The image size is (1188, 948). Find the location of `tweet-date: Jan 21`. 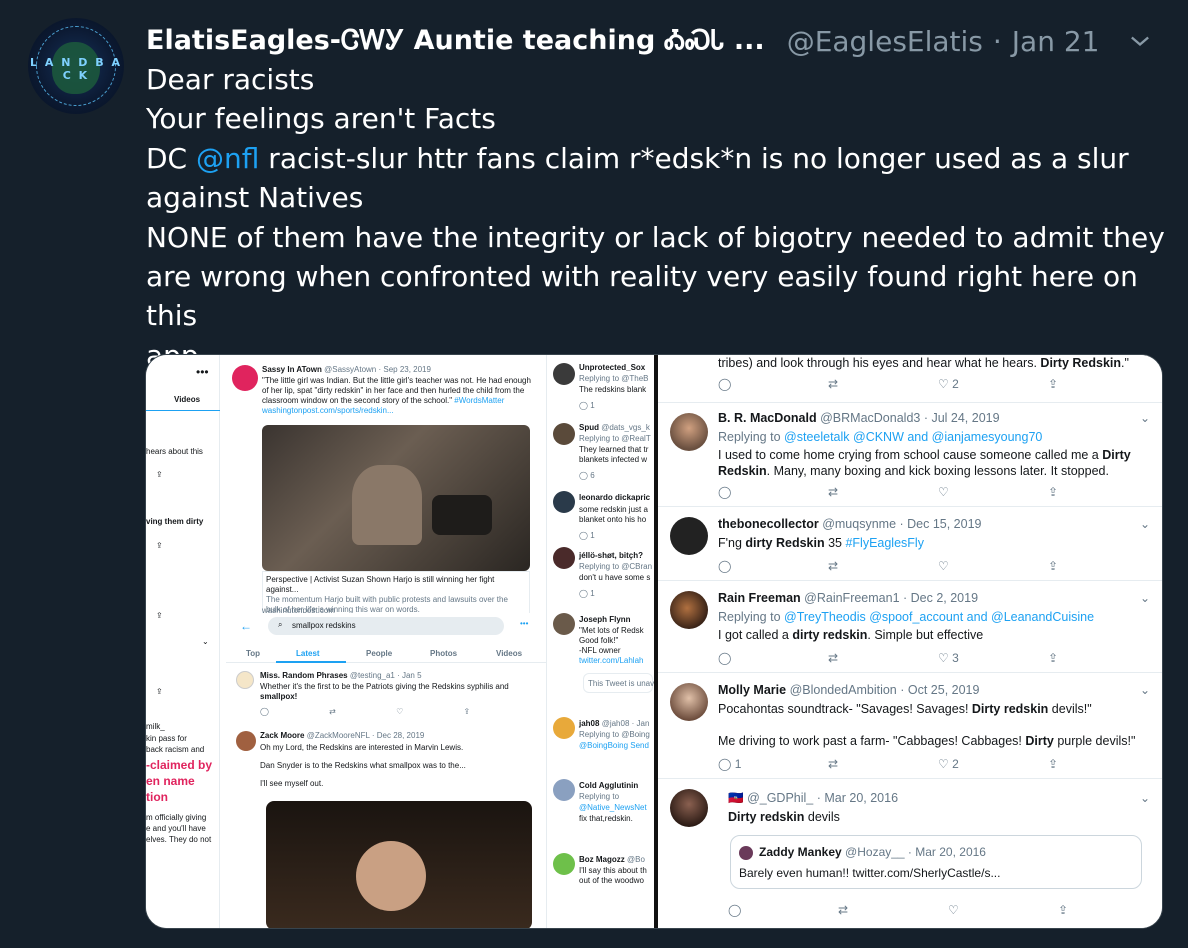

tweet-date: Jan 21 is located at coordinates (1056, 41).